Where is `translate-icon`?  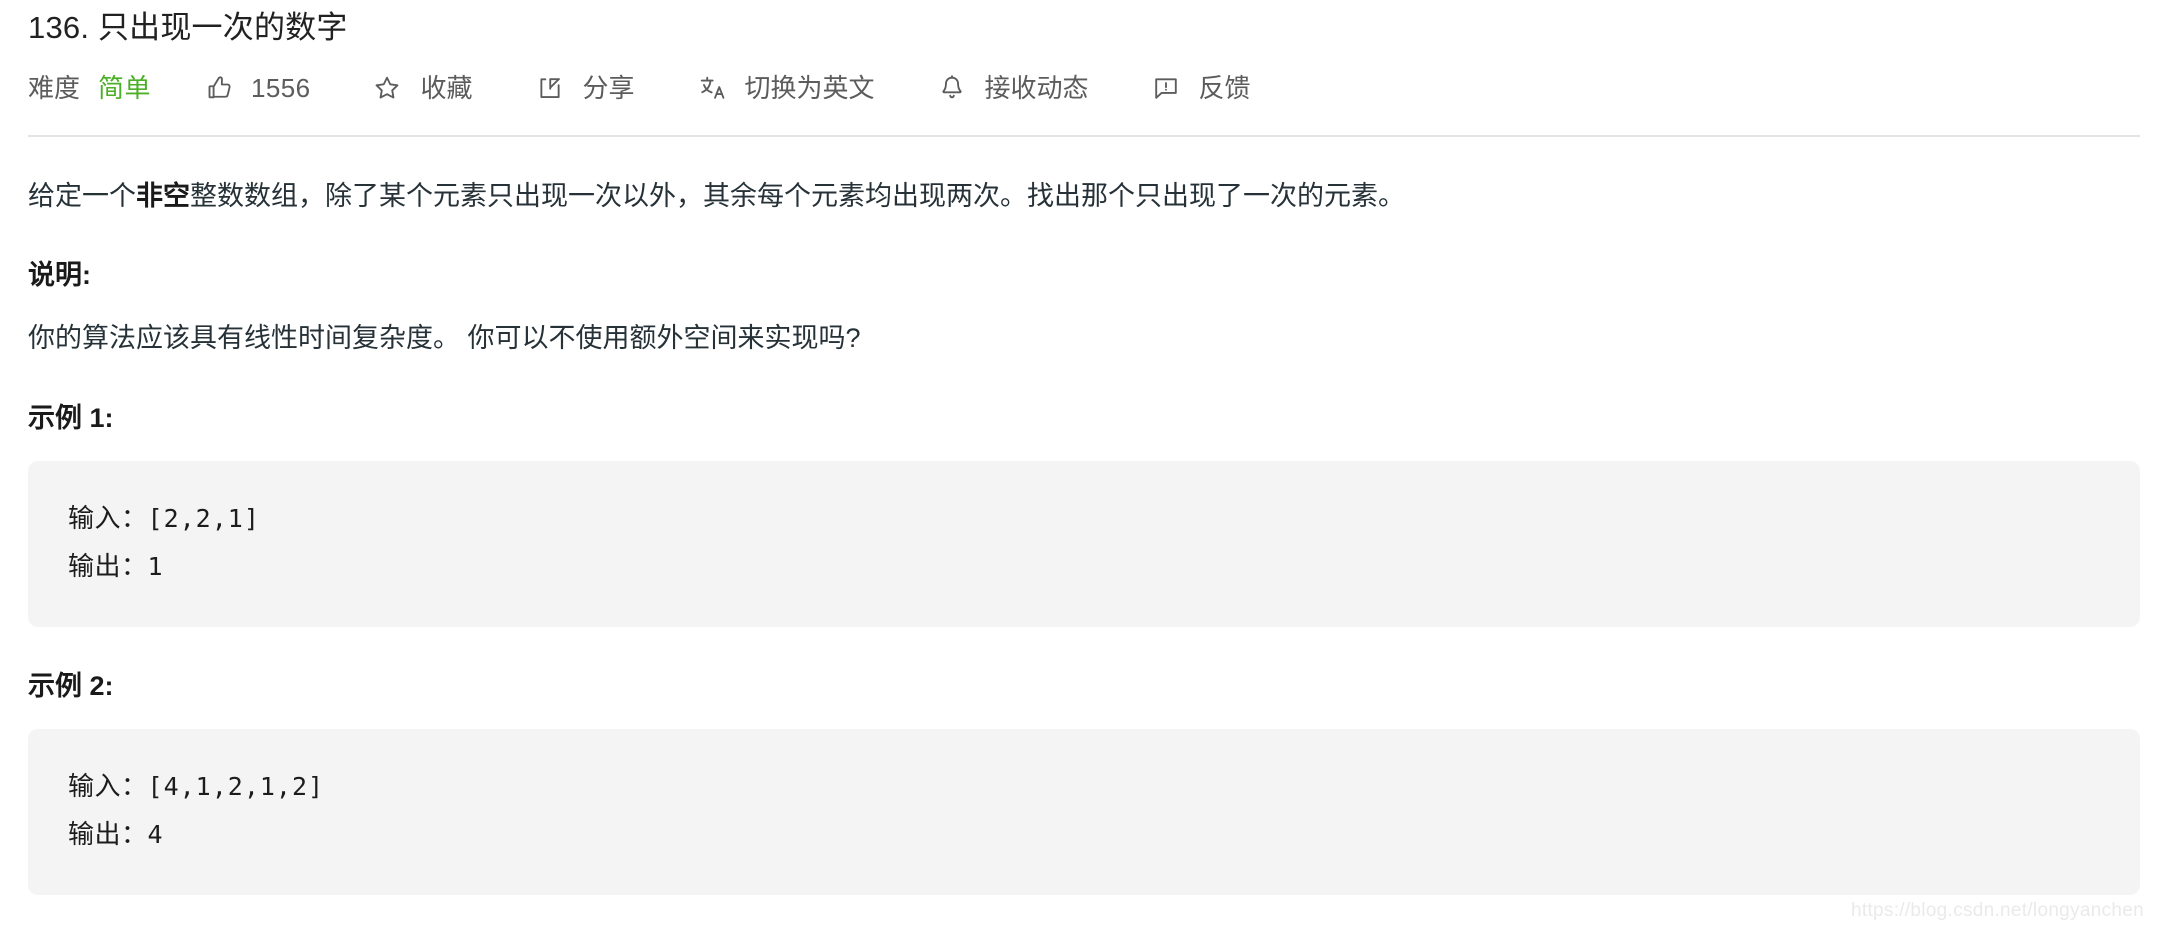 translate-icon is located at coordinates (712, 88).